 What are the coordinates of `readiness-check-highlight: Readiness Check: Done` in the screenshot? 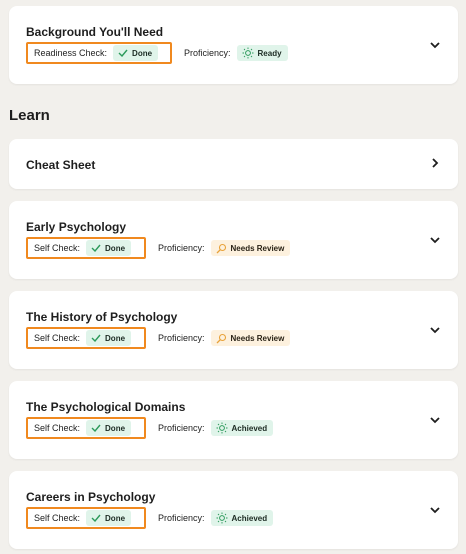 It's located at (99, 53).